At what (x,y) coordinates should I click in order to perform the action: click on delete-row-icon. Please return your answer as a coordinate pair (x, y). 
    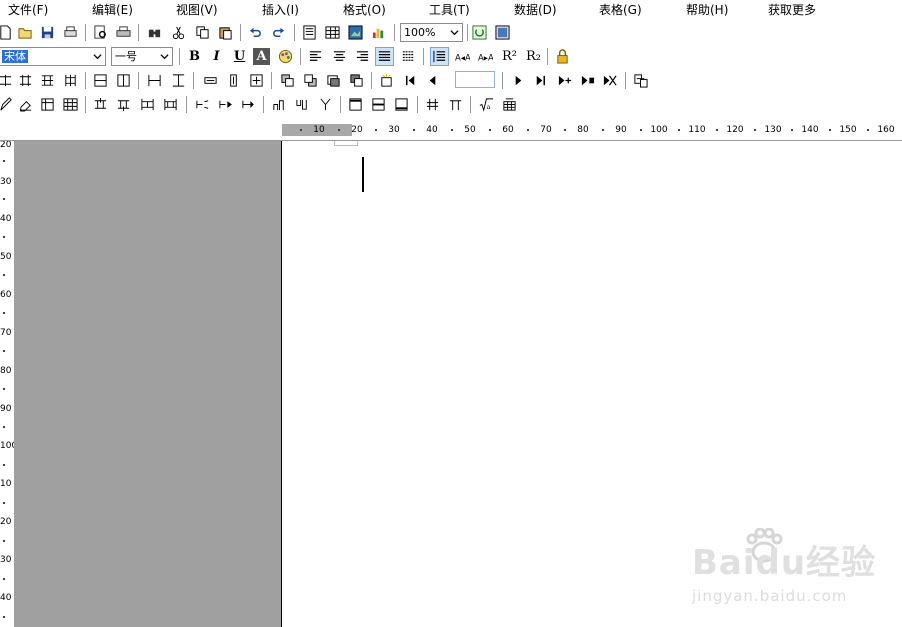
    Looking at the image, I should click on (202, 104).